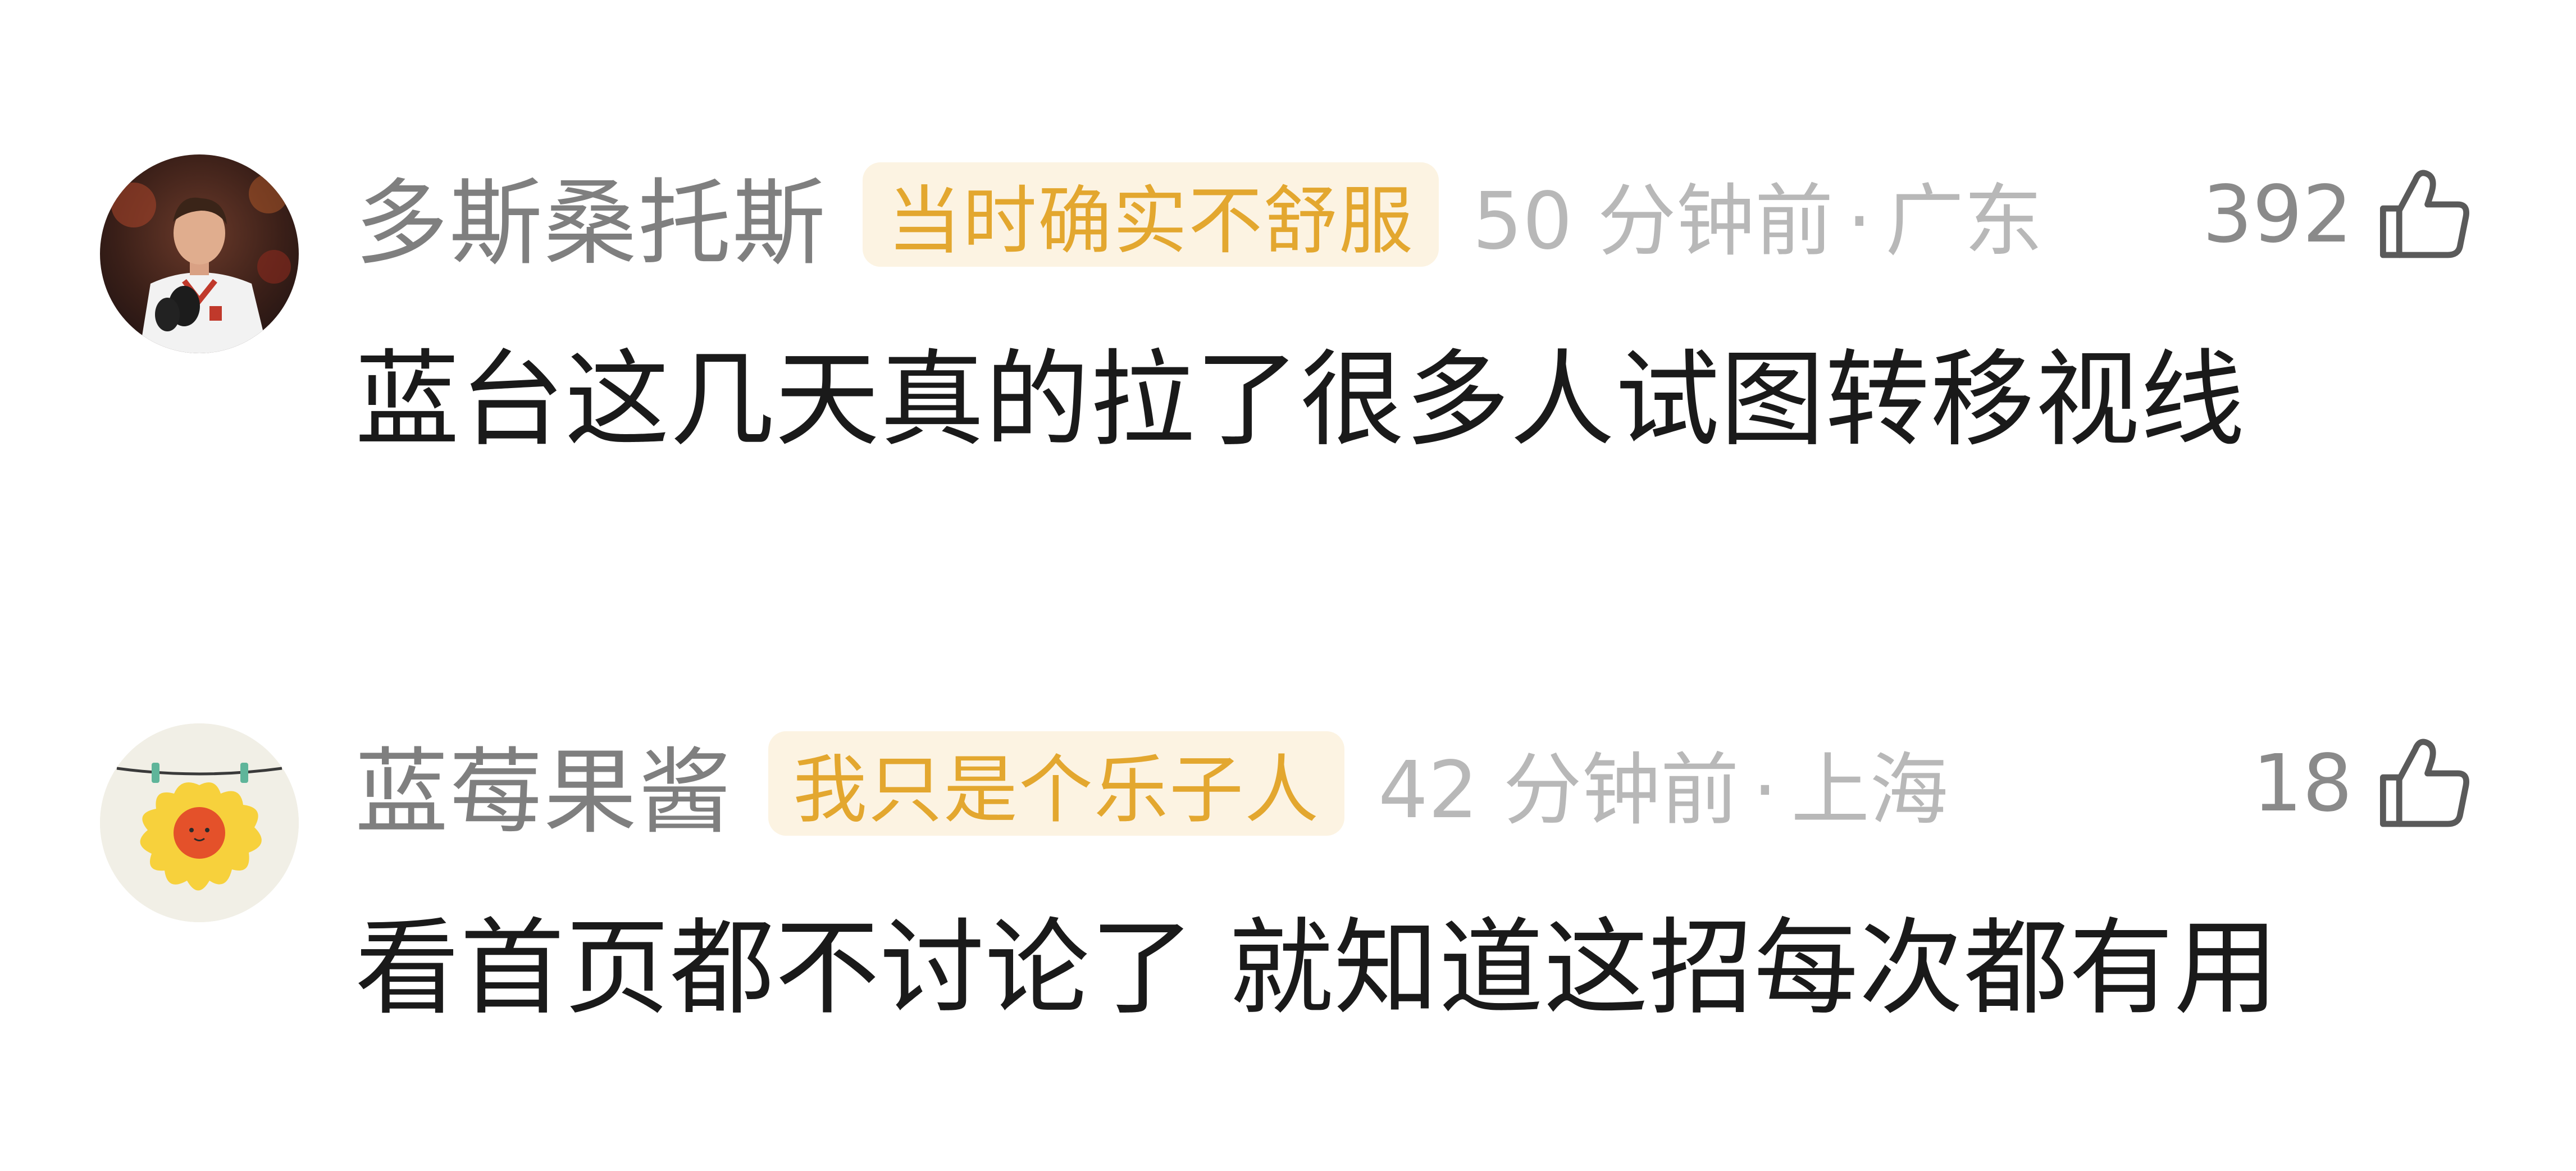  What do you see at coordinates (2364, 783) in the screenshot?
I see `like-control: 18` at bounding box center [2364, 783].